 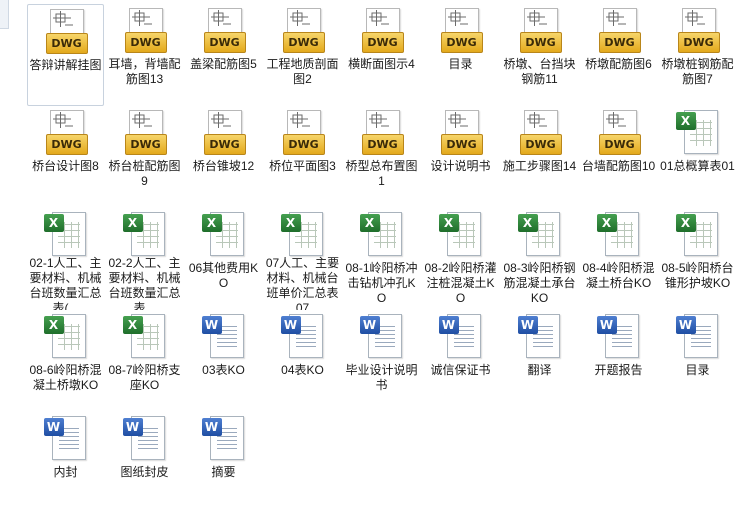 I want to click on file-item: X 08-4岭阳桥混凝土桥台KO, so click(x=618, y=259).